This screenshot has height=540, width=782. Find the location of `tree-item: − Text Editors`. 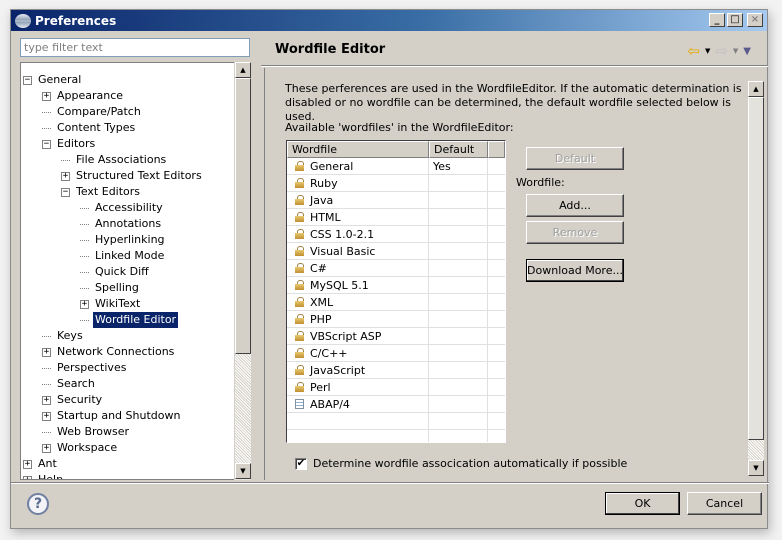

tree-item: − Text Editors is located at coordinates (101, 192).